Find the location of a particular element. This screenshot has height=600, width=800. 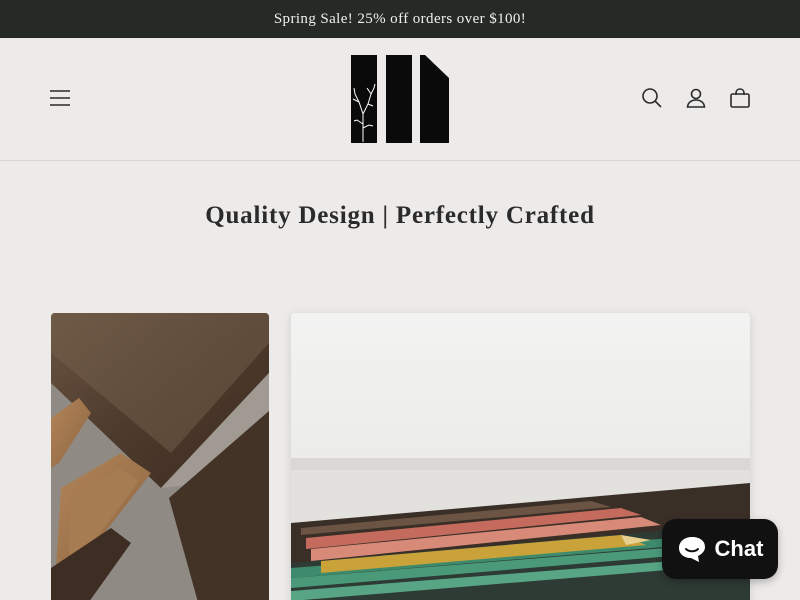

account-icon is located at coordinates (696, 98).